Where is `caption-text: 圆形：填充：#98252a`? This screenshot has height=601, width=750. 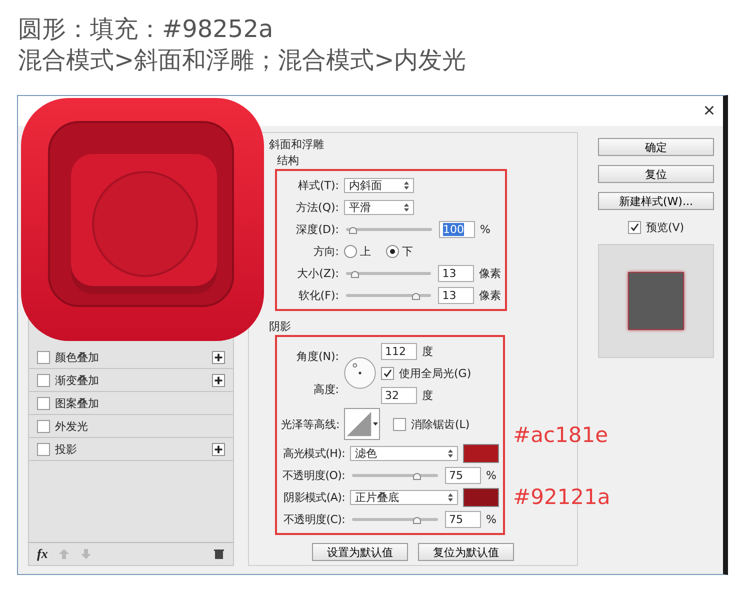
caption-text: 圆形：填充：#98252a is located at coordinates (146, 29).